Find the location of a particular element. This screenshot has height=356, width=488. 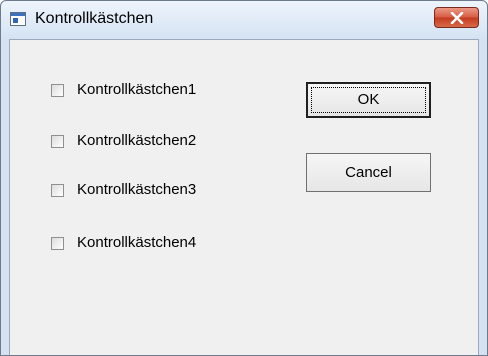

cancel-button: Cancel is located at coordinates (368, 172).